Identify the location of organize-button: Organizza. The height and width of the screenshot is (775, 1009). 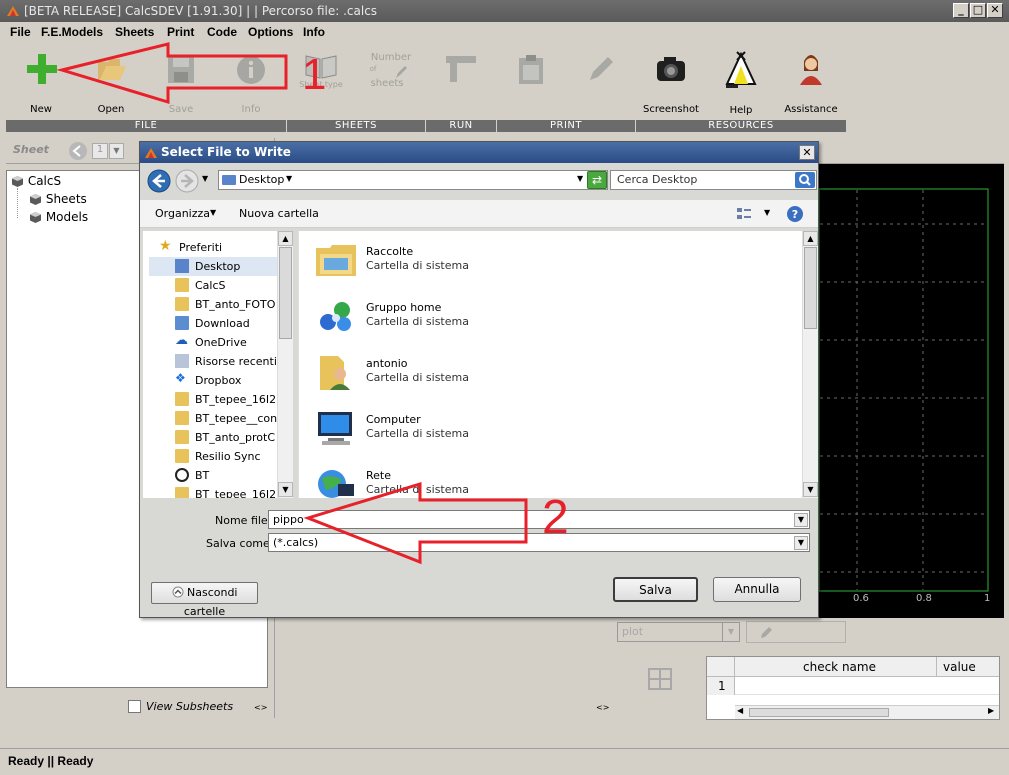
(182, 213).